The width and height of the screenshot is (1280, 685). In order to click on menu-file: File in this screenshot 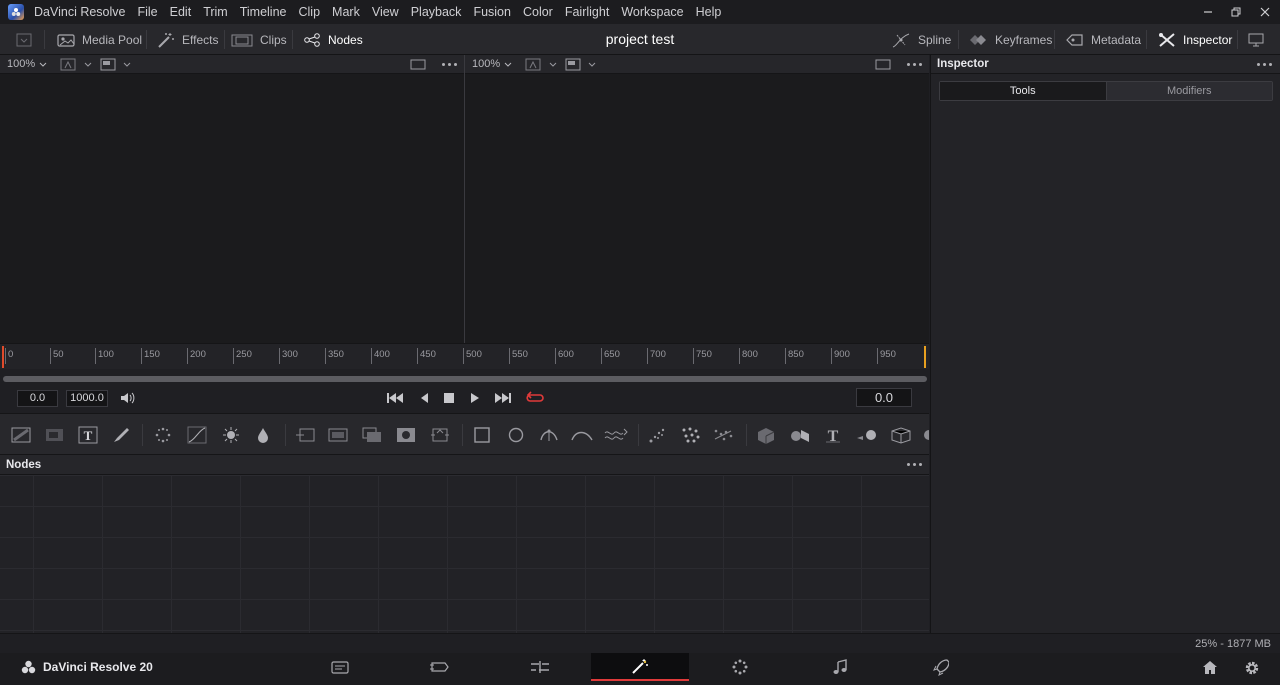, I will do `click(147, 12)`.